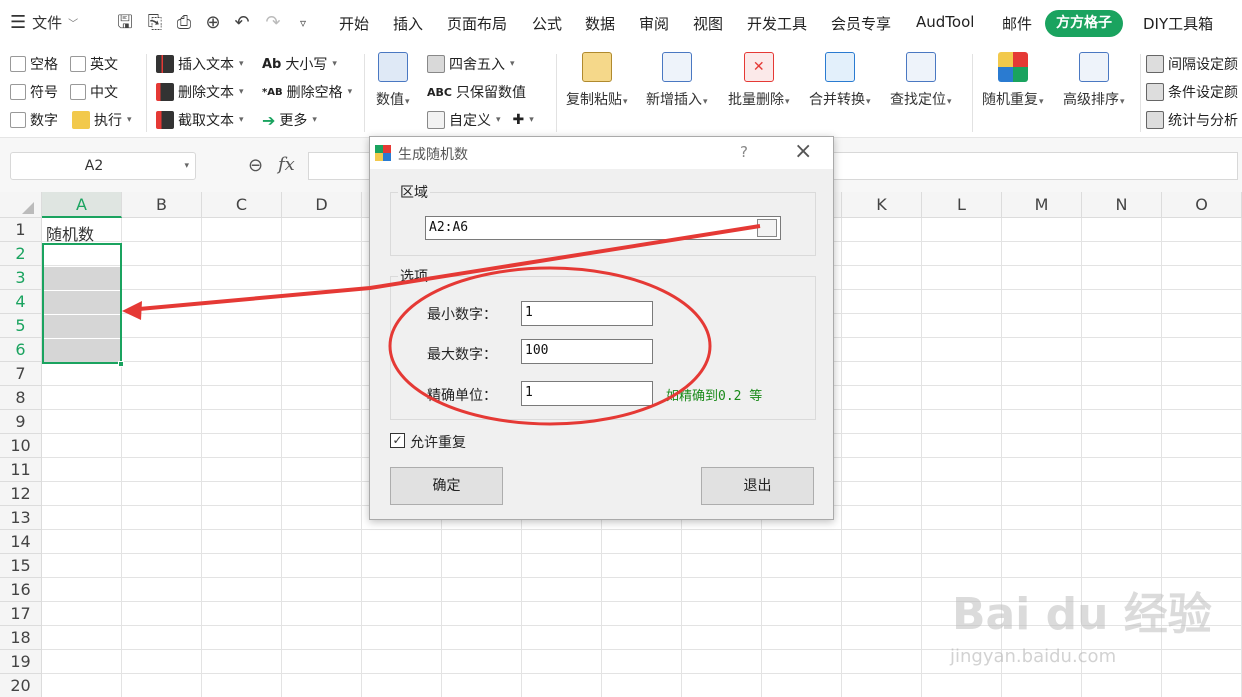  Describe the element at coordinates (397, 440) in the screenshot. I see `allow-repeat-checkbox: ✓` at that location.